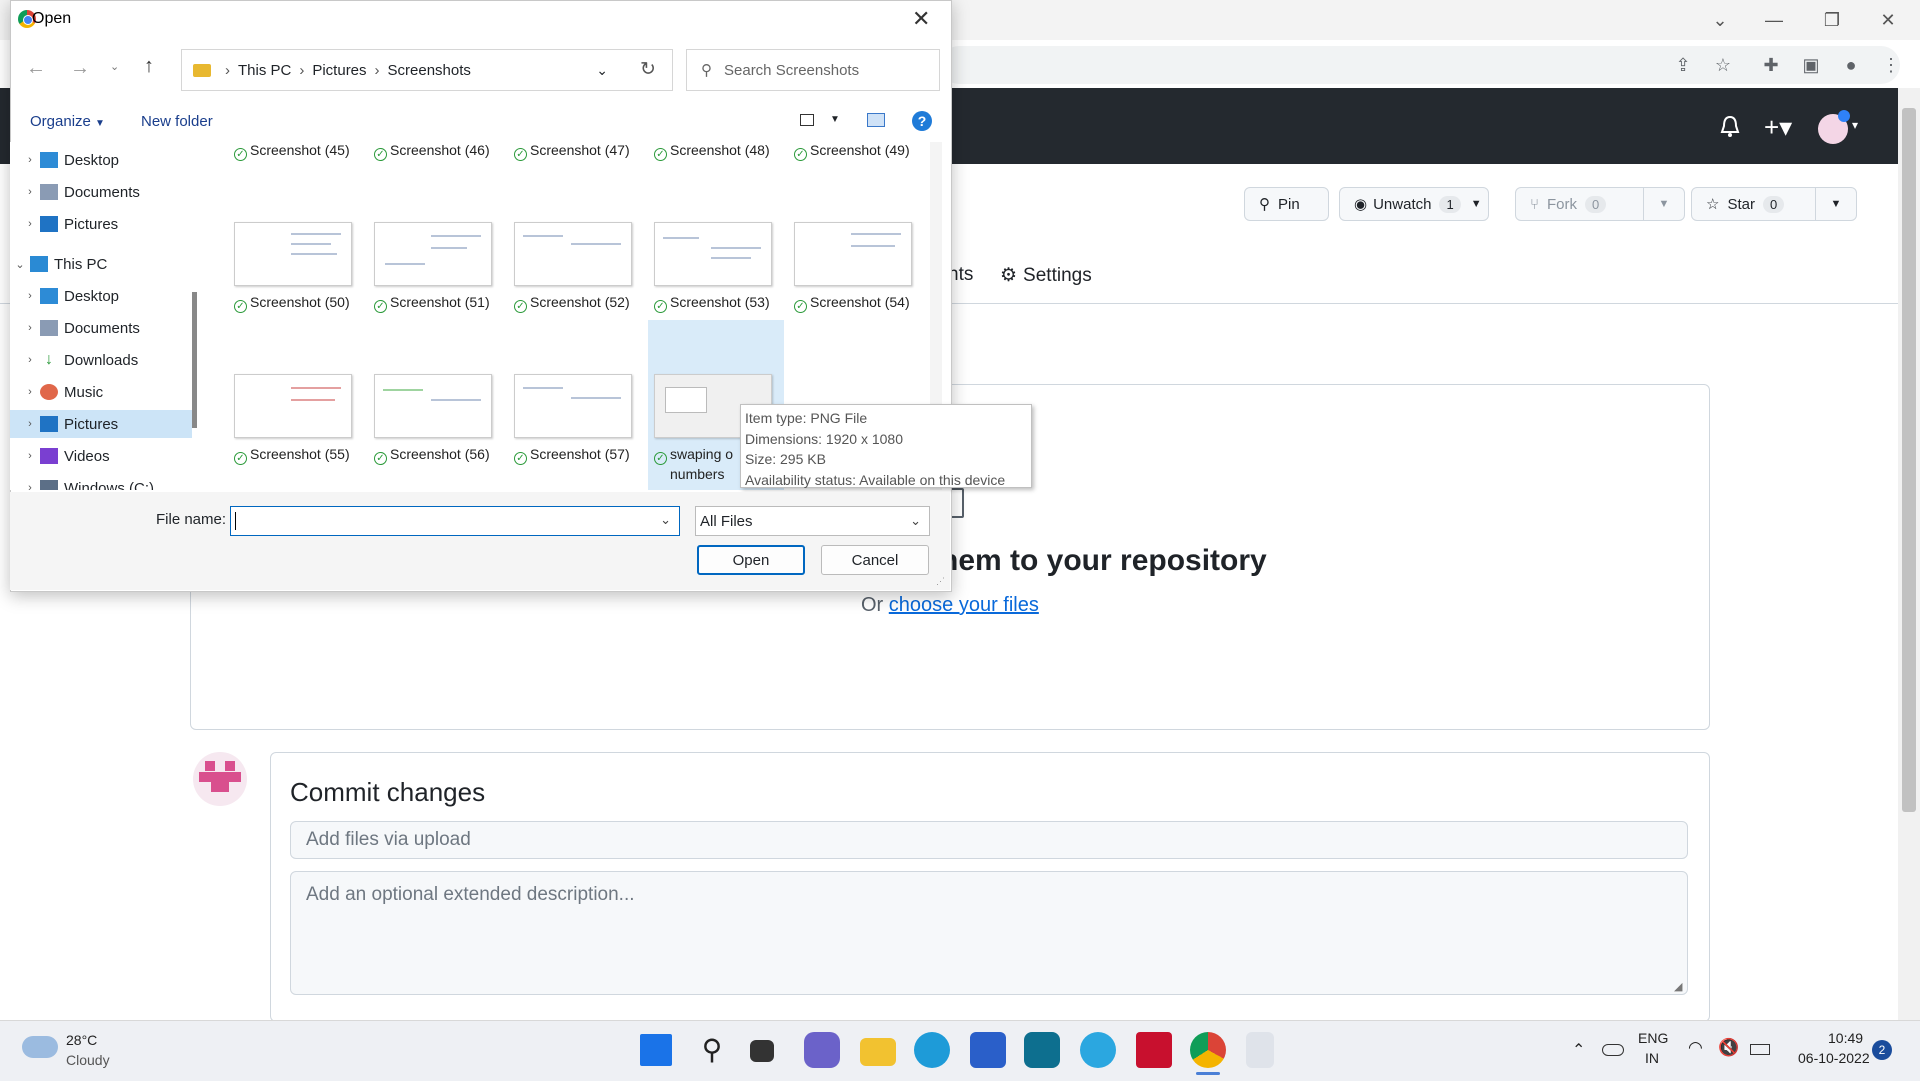 The image size is (1920, 1081). Describe the element at coordinates (1771, 65) in the screenshot. I see `extensions-icon: ✚` at that location.